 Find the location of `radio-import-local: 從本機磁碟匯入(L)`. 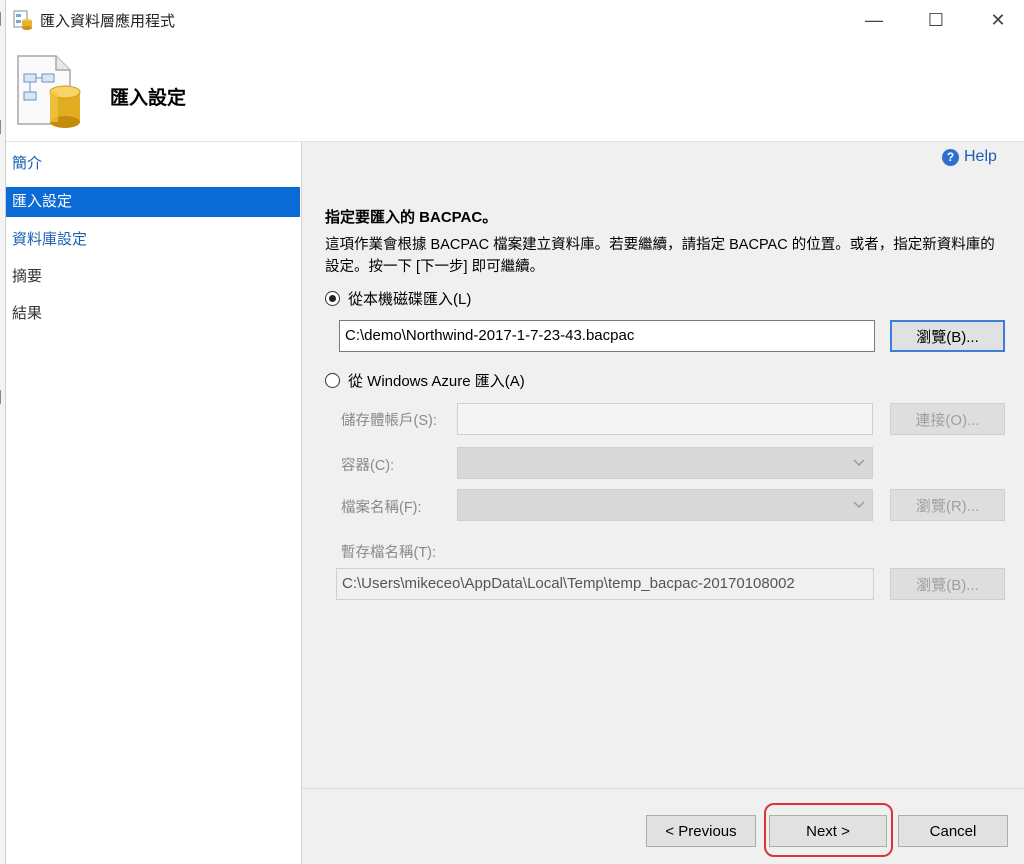

radio-import-local: 從本機磁碟匯入(L) is located at coordinates (398, 298).